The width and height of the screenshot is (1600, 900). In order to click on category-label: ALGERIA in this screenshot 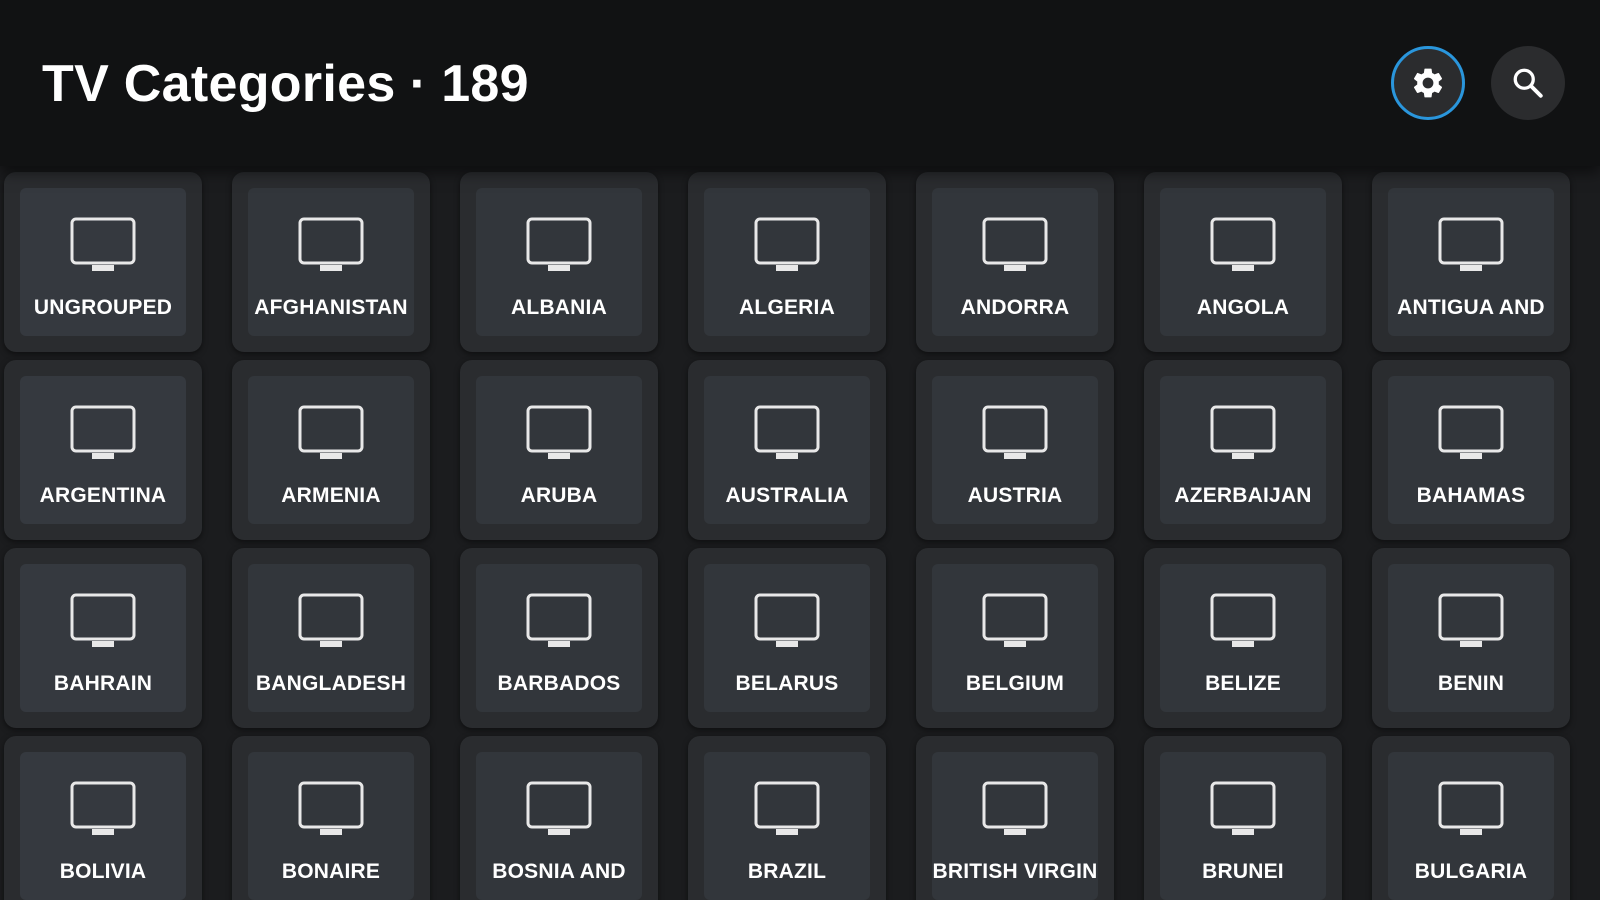, I will do `click(787, 307)`.